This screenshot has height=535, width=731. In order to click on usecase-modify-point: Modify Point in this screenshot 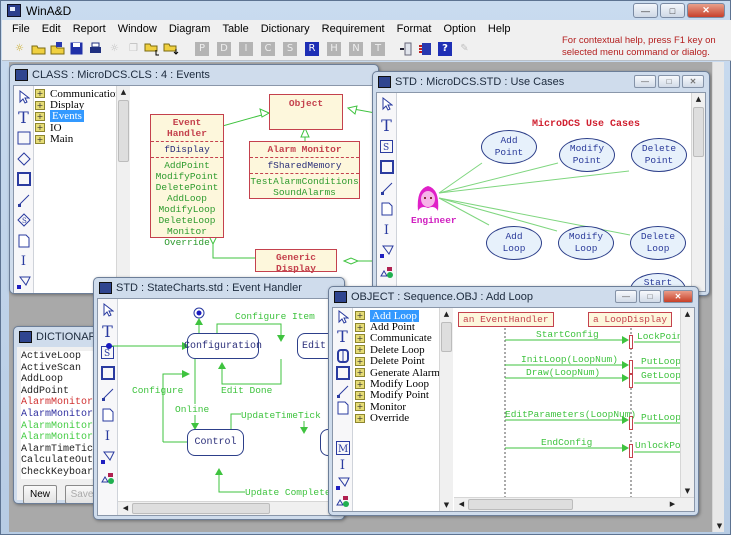, I will do `click(587, 155)`.